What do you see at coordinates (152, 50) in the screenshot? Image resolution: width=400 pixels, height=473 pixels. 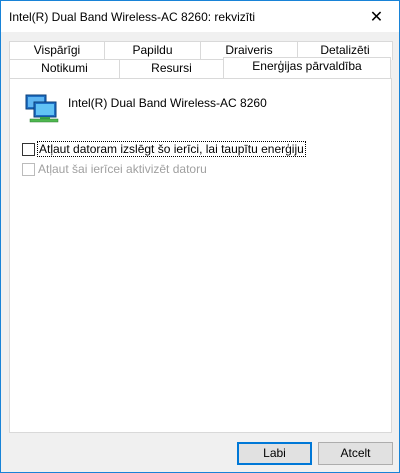 I see `tab-advanced: Papildu` at bounding box center [152, 50].